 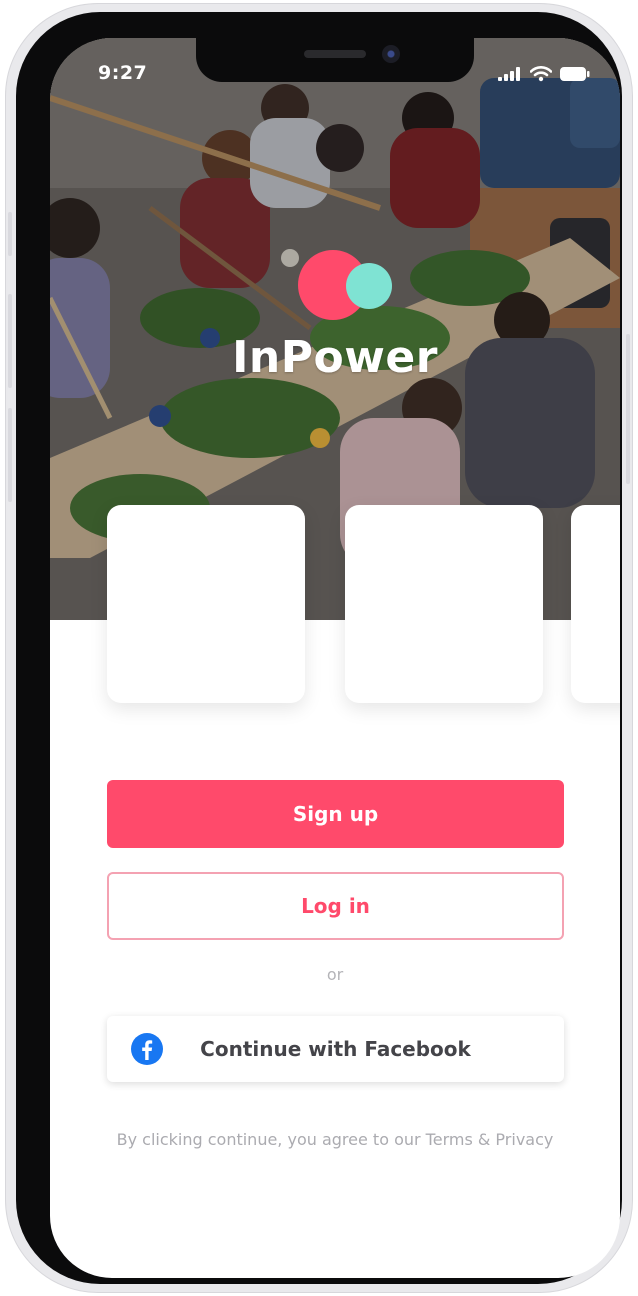 I want to click on volume-up-button, so click(x=10, y=341).